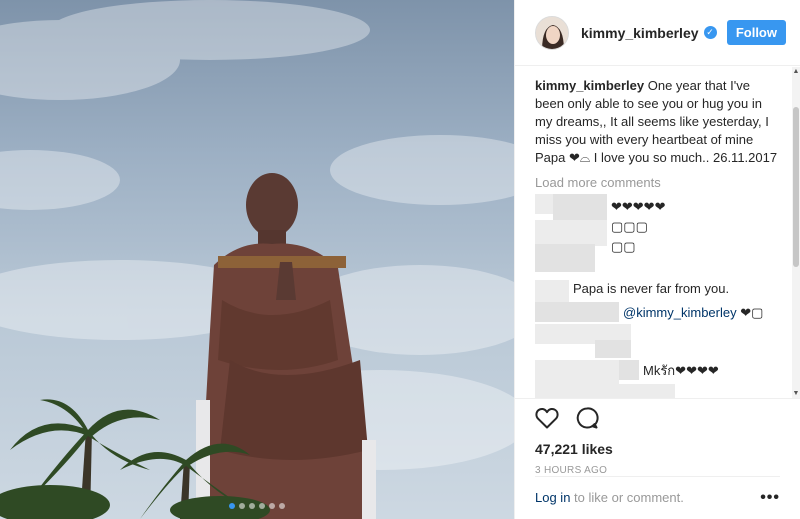 The image size is (800, 519). What do you see at coordinates (752, 312) in the screenshot?
I see `comment-text: ❤▢` at bounding box center [752, 312].